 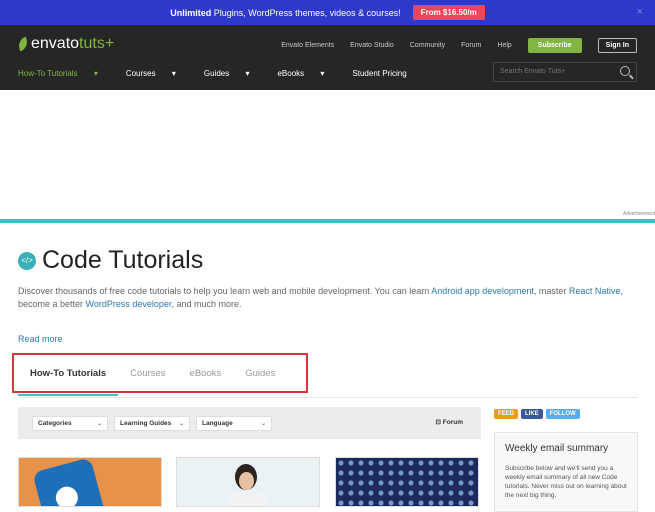 What do you see at coordinates (327, 221) in the screenshot?
I see `ad-divider` at bounding box center [327, 221].